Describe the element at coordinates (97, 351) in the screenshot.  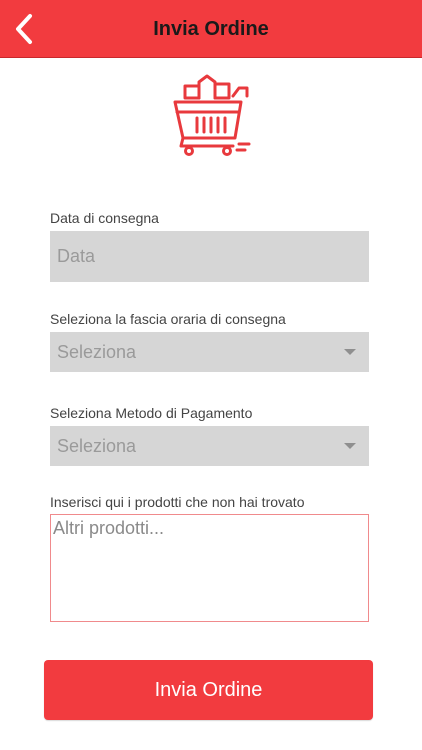
I see `time-slot-selected-value: Seleziona` at that location.